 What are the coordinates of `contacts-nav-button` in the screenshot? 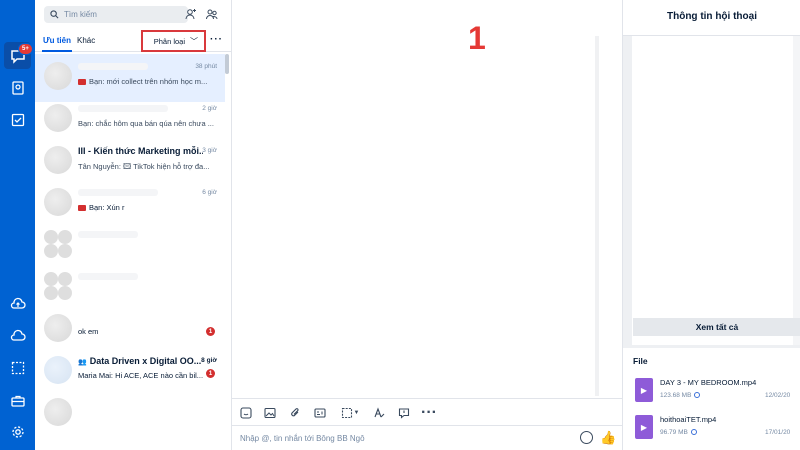 It's located at (17, 87).